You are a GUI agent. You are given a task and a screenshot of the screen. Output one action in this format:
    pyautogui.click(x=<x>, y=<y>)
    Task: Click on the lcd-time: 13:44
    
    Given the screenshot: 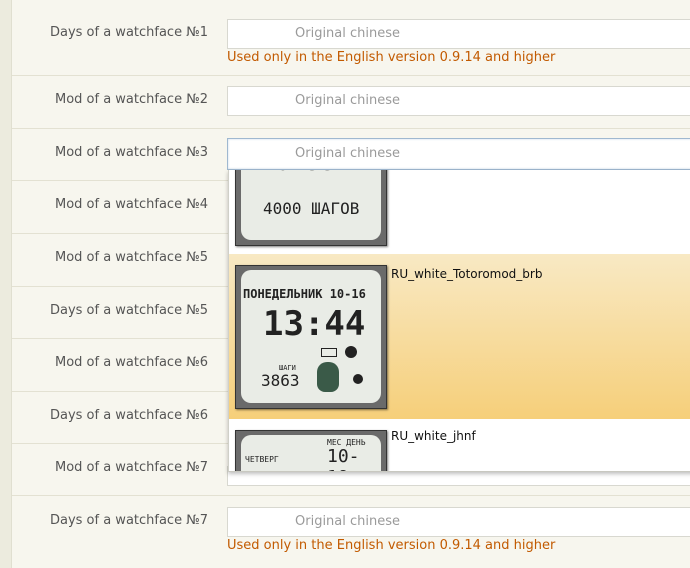 What is the action you would take?
    pyautogui.click(x=314, y=324)
    